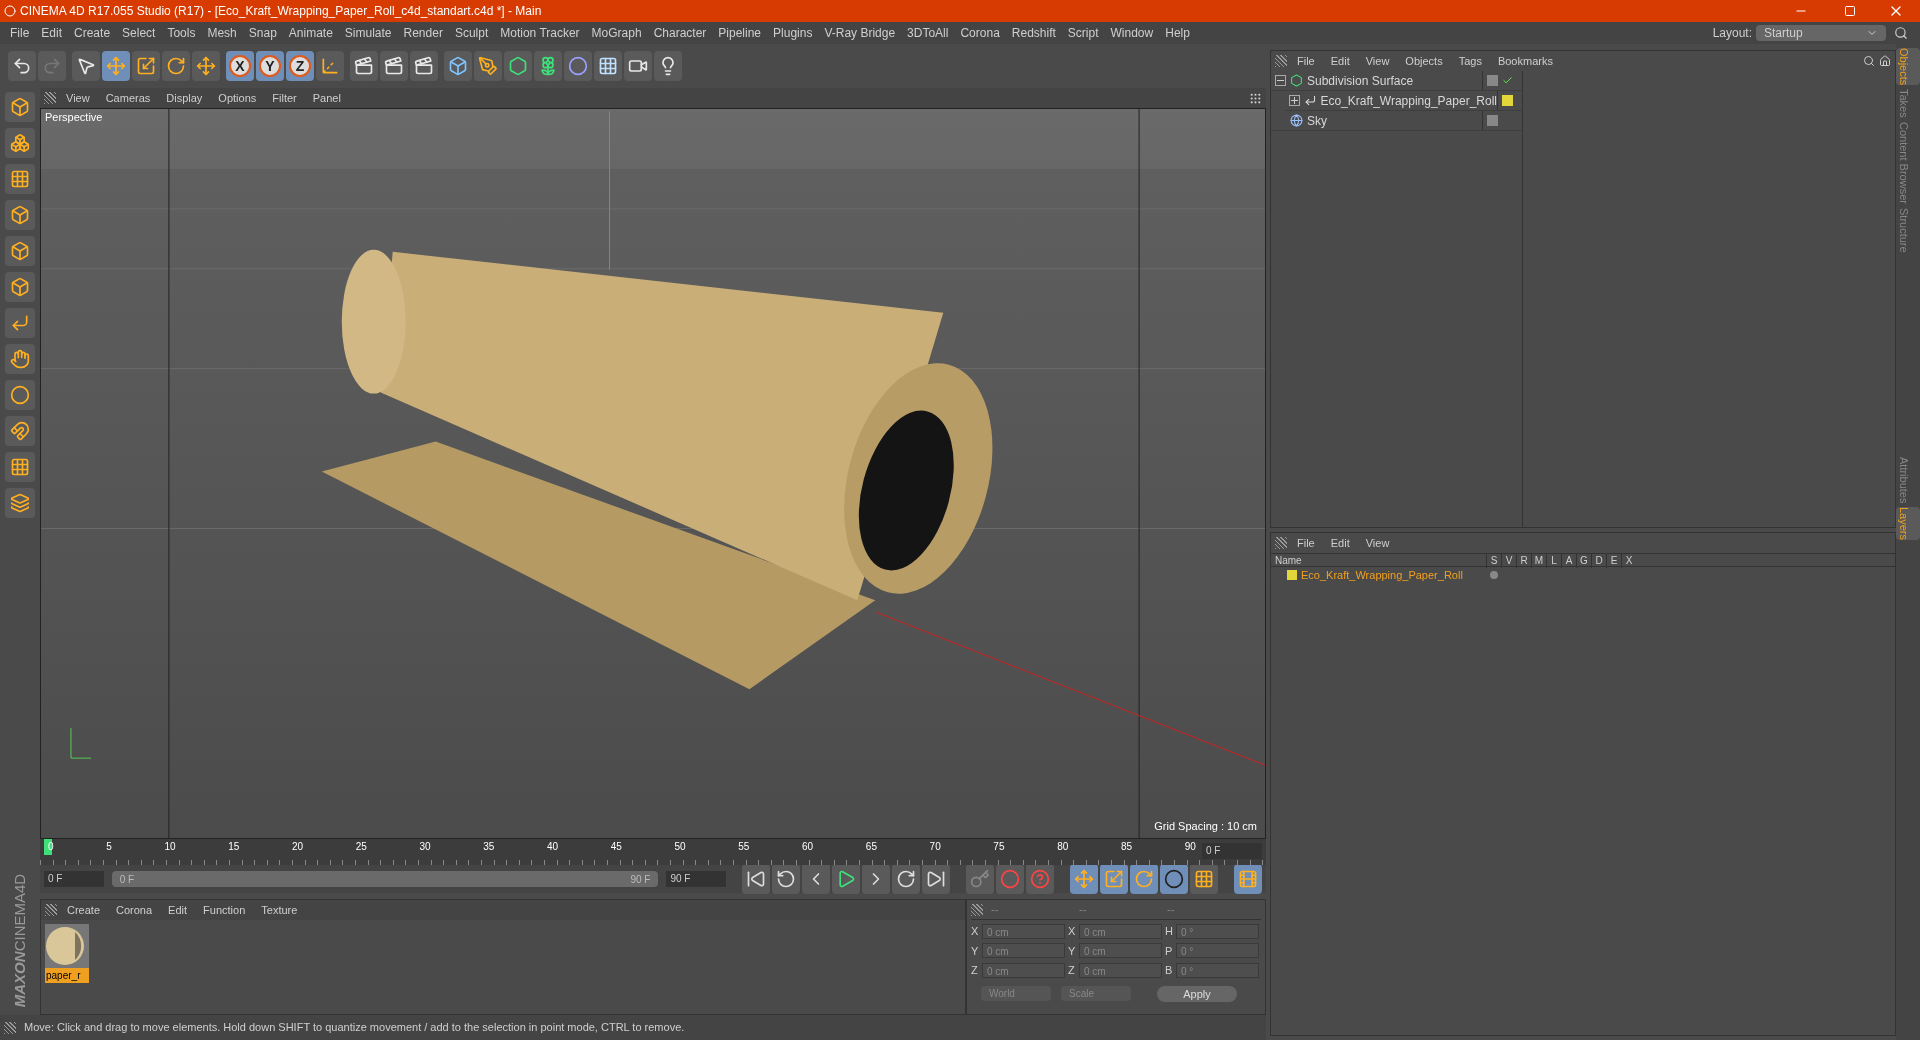  What do you see at coordinates (1306, 61) in the screenshot?
I see `object-menu-item: File` at bounding box center [1306, 61].